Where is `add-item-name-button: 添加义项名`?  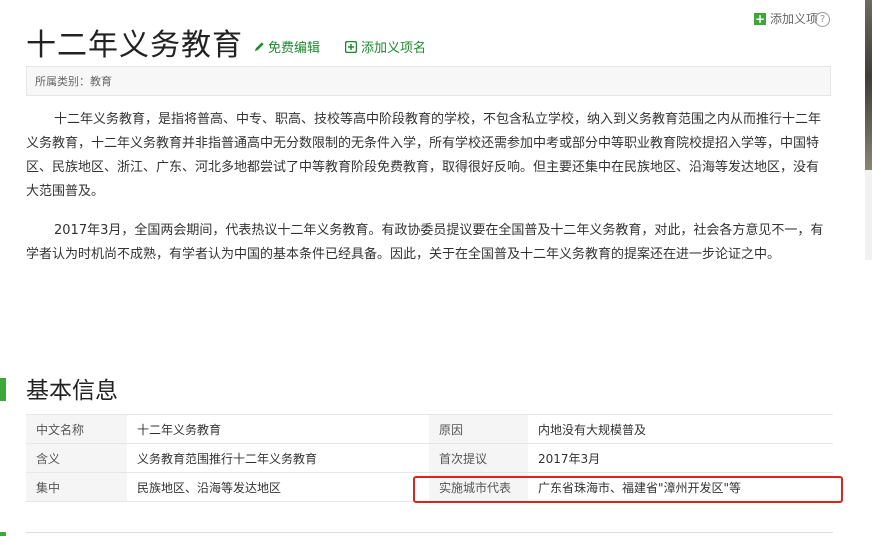 add-item-name-button: 添加义项名 is located at coordinates (385, 46).